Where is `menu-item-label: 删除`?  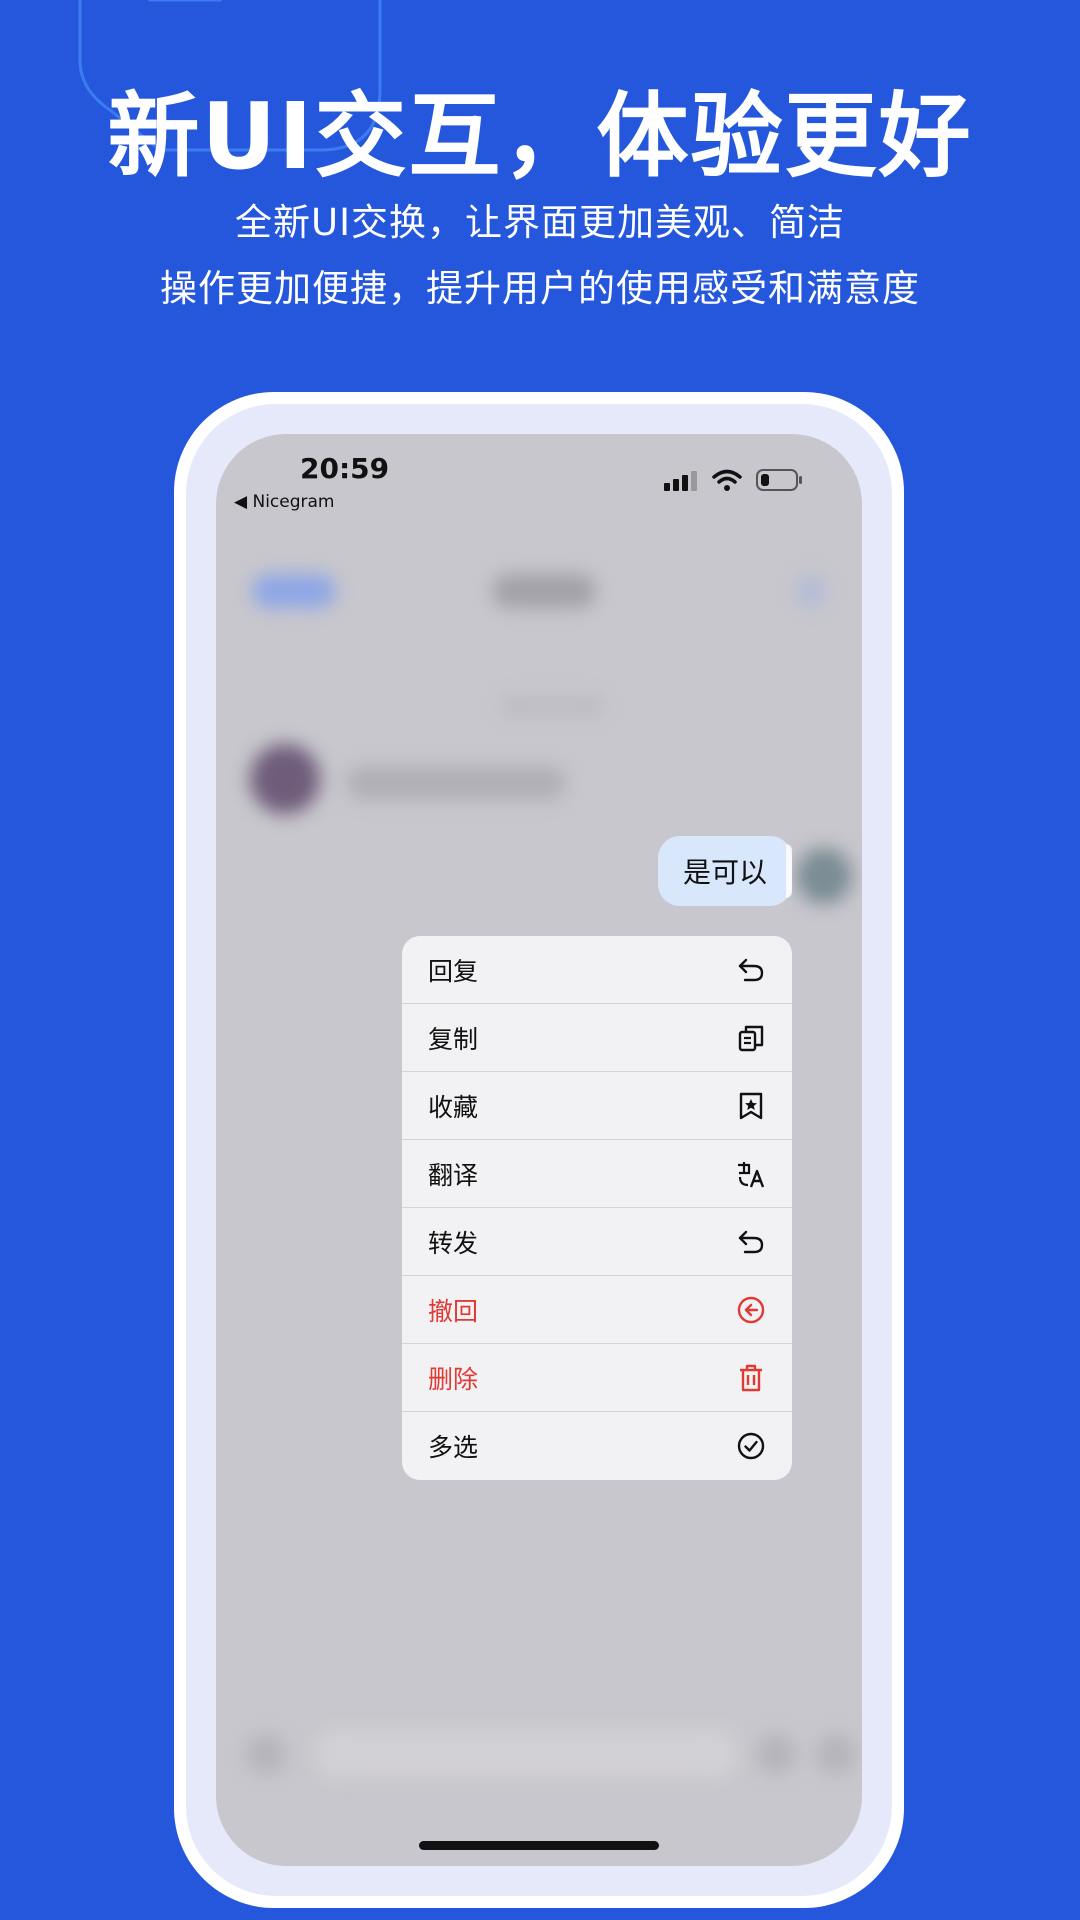
menu-item-label: 删除 is located at coordinates (453, 1379).